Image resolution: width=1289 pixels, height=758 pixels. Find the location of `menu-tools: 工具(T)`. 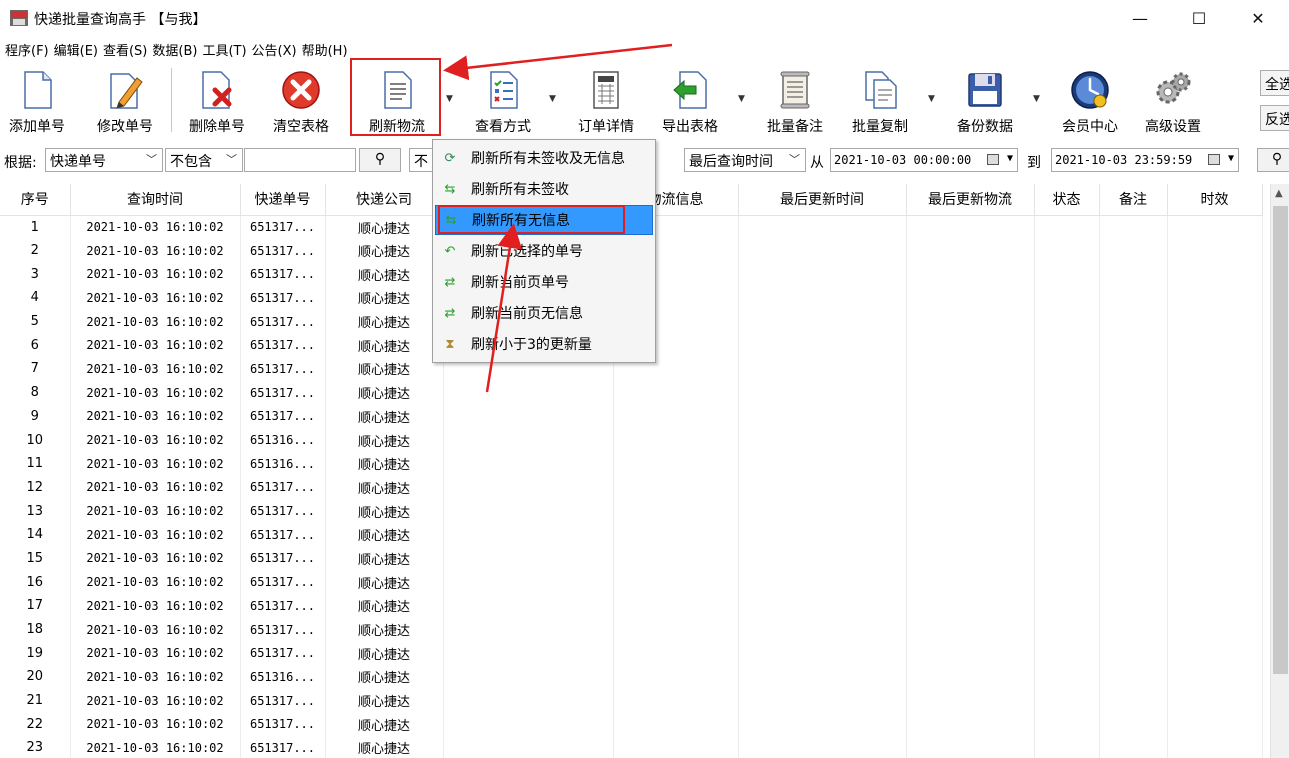

menu-tools: 工具(T) is located at coordinates (225, 49).